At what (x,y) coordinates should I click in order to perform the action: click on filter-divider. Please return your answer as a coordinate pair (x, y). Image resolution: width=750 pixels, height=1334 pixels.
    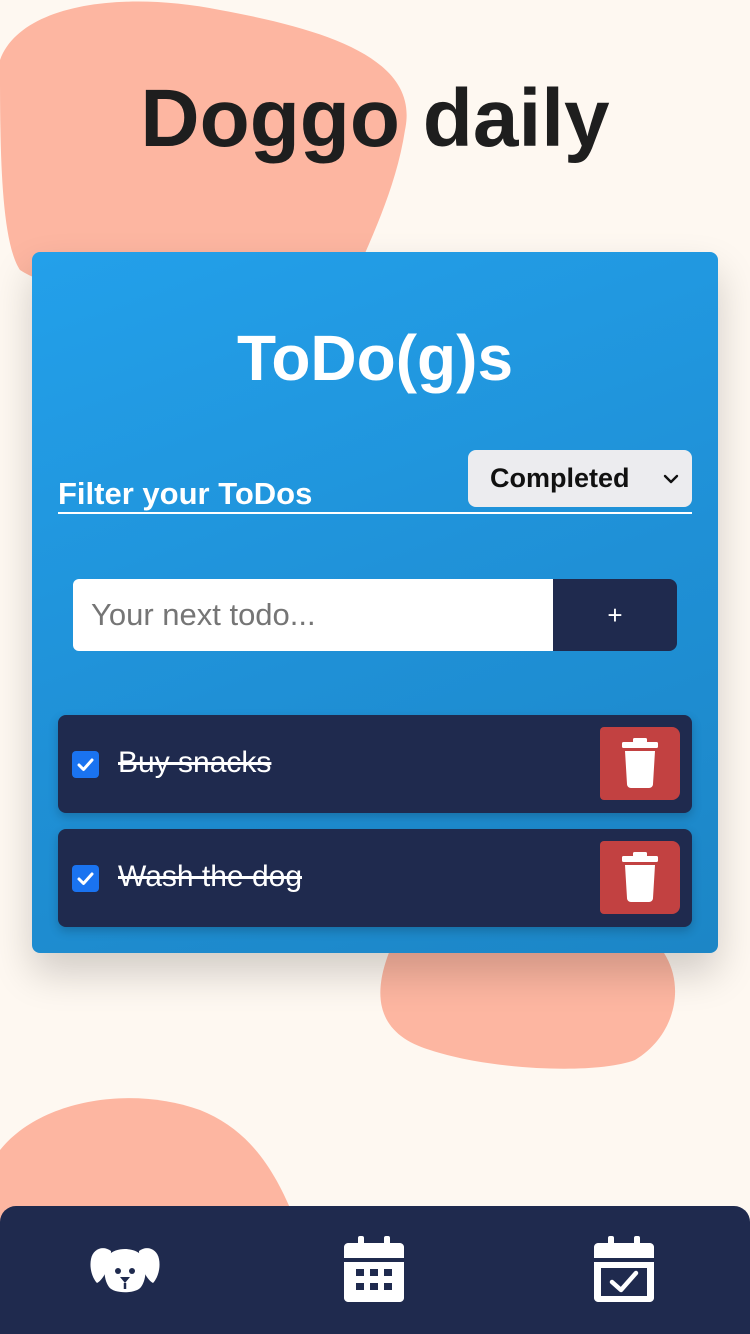
    Looking at the image, I should click on (375, 513).